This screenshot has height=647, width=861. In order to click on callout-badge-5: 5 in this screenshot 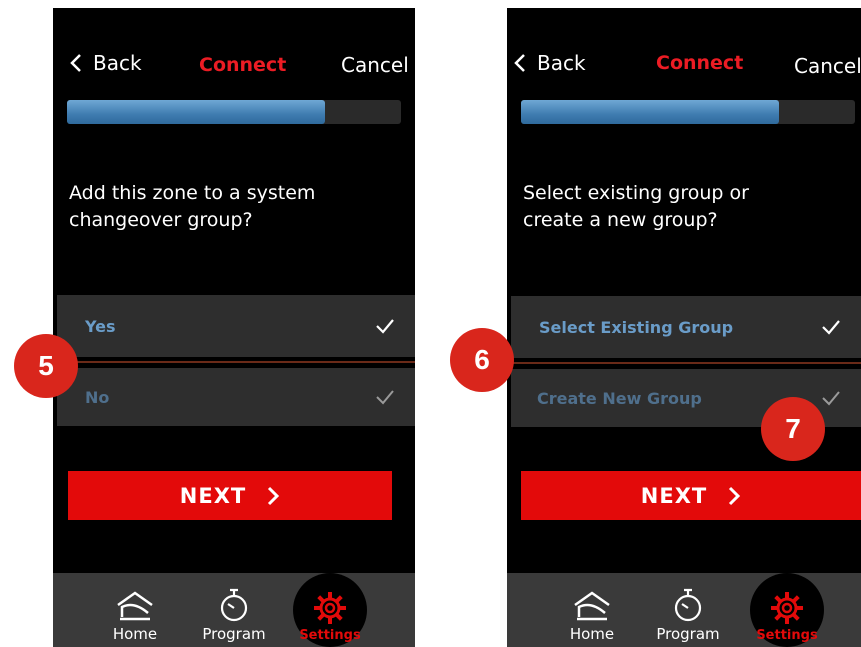, I will do `click(46, 366)`.